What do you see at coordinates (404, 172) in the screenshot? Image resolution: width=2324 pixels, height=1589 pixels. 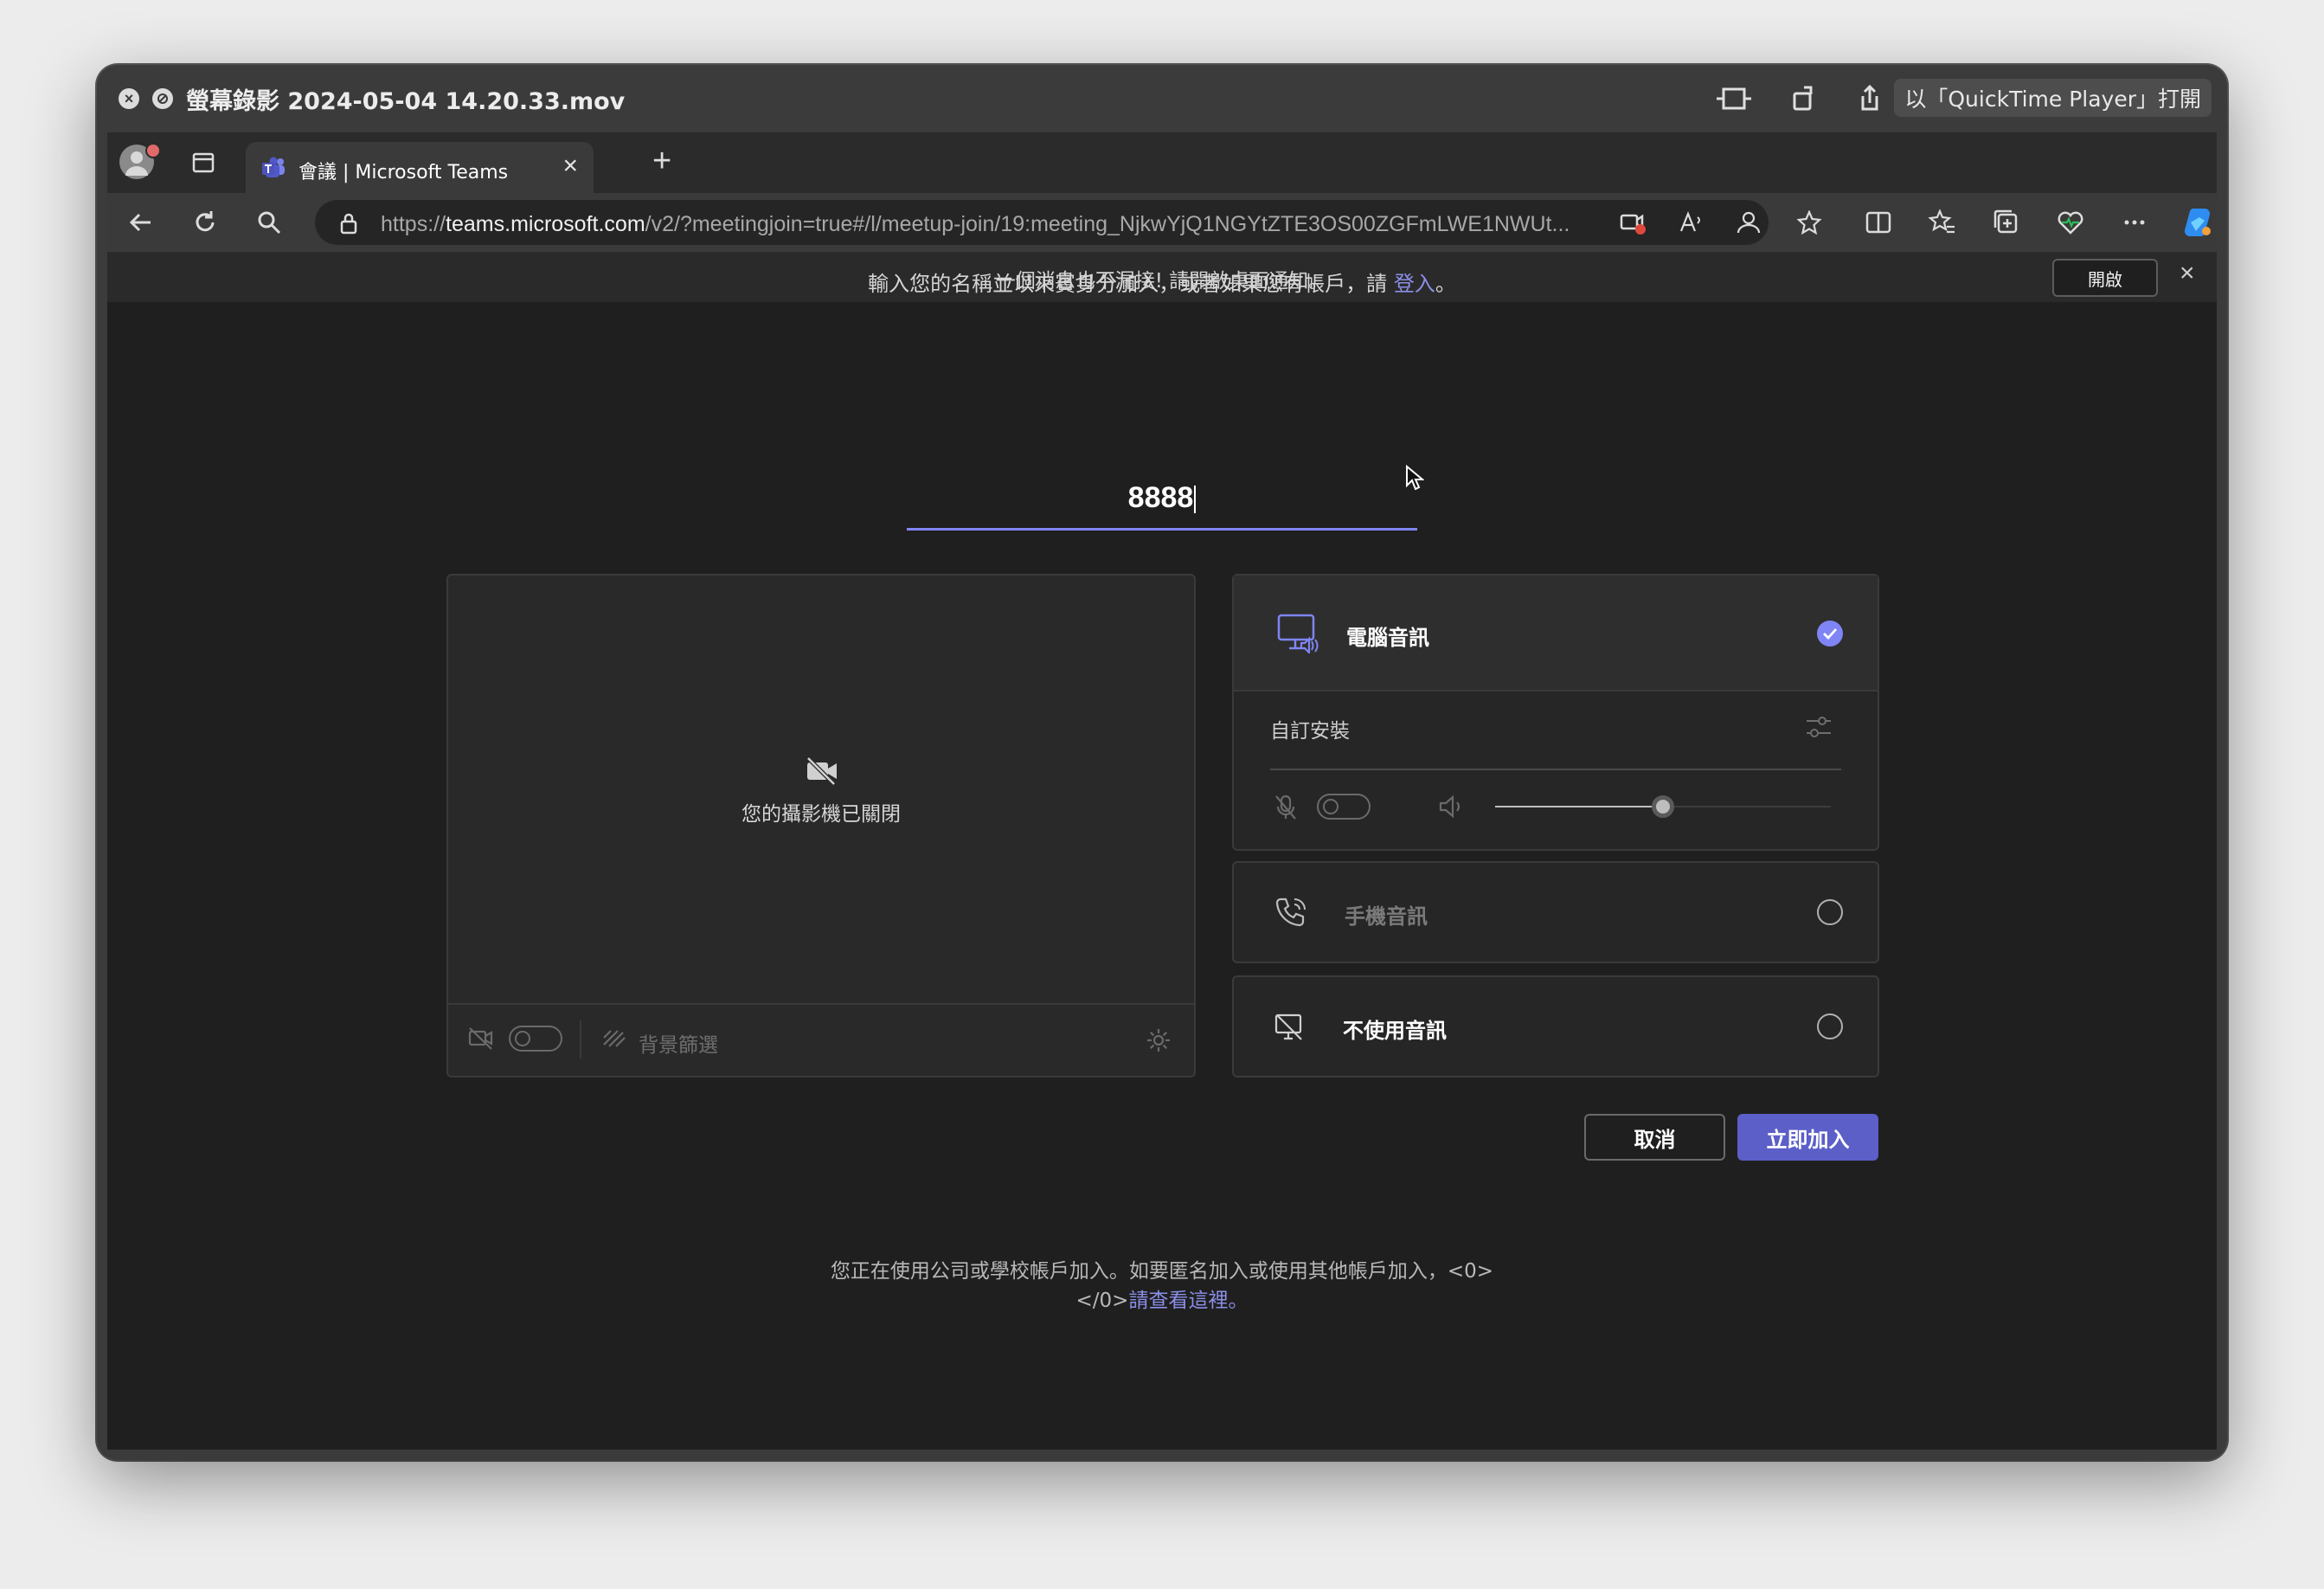 I see `tab-title: 會議 | Microsoft Teams` at bounding box center [404, 172].